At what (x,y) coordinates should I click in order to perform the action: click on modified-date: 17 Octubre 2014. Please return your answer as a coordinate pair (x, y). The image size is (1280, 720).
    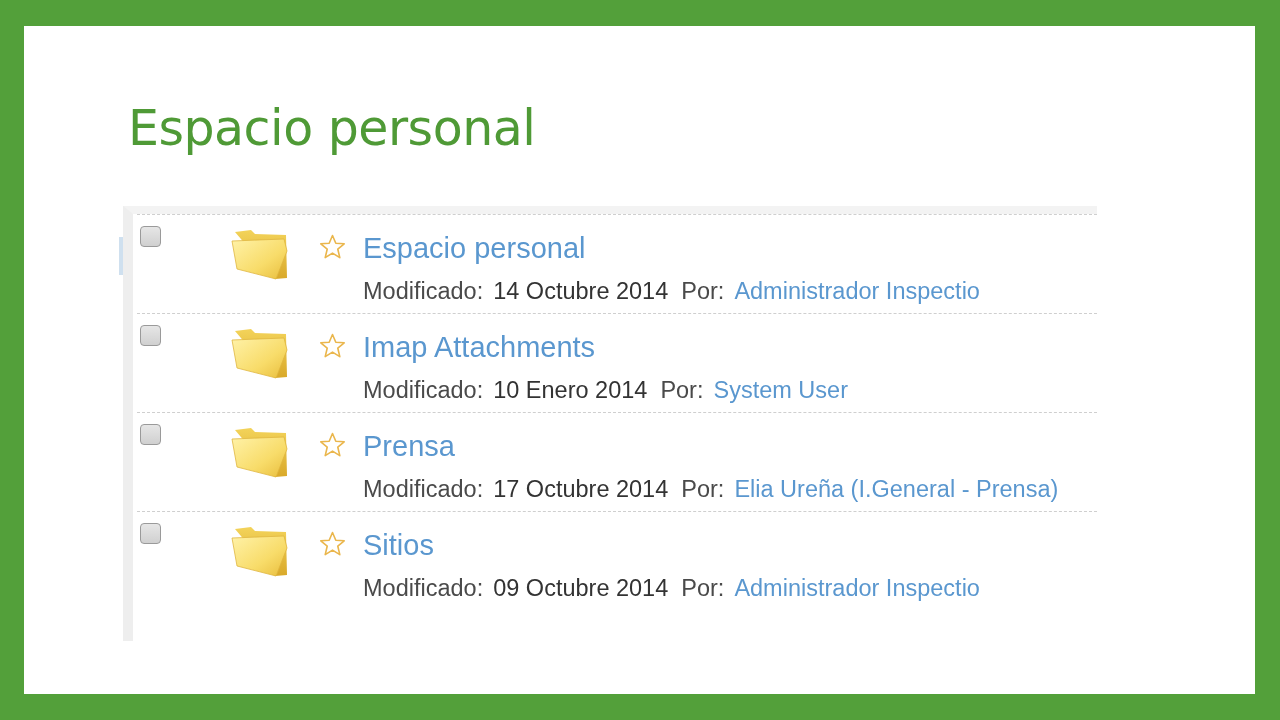
    Looking at the image, I should click on (581, 489).